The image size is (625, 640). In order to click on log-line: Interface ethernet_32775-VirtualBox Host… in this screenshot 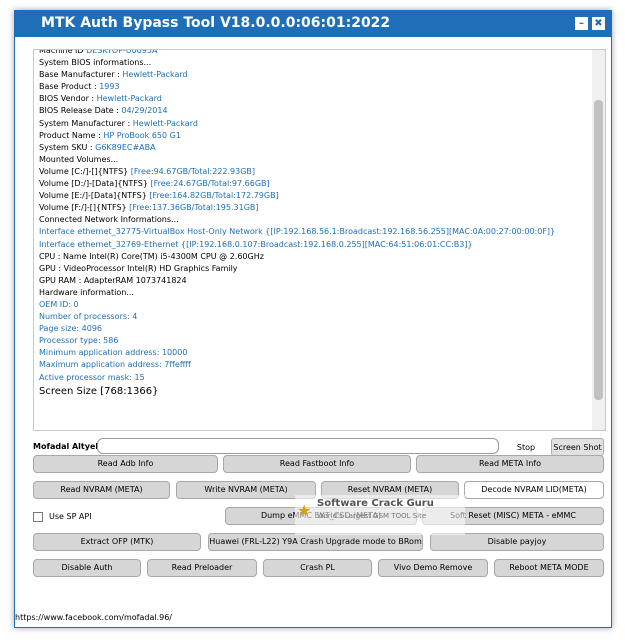, I will do `click(315, 232)`.